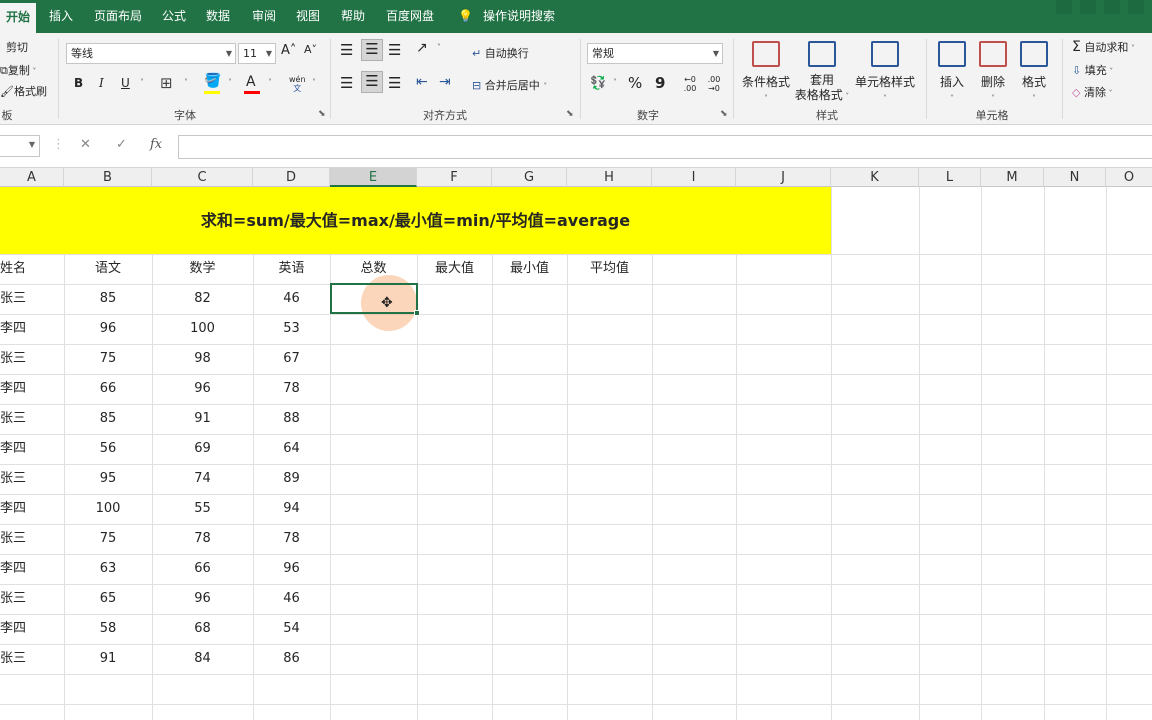 The width and height of the screenshot is (1152, 720). What do you see at coordinates (251, 82) in the screenshot?
I see `font-color-button: A` at bounding box center [251, 82].